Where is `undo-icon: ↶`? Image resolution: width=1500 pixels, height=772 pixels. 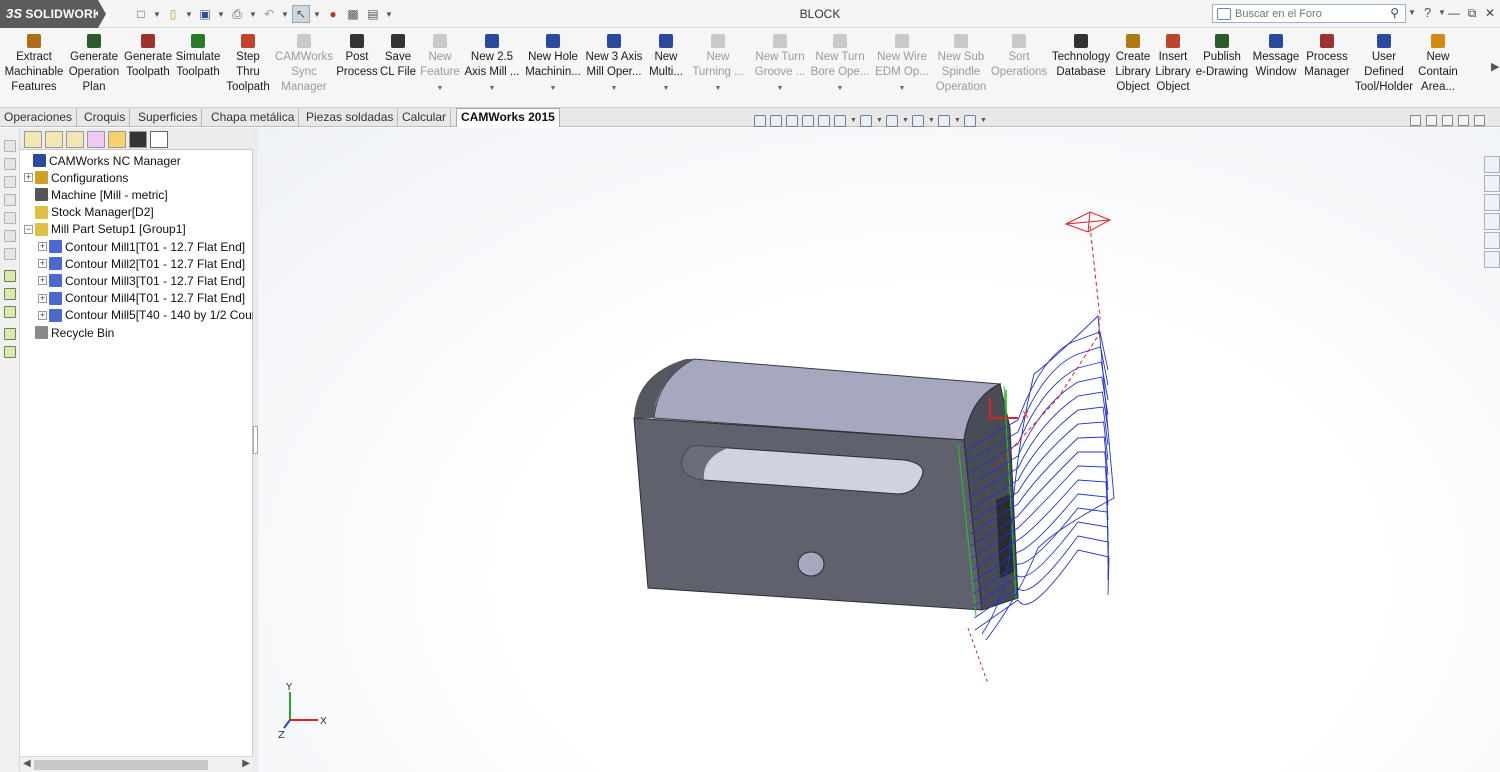
undo-icon: ↶ is located at coordinates (269, 14).